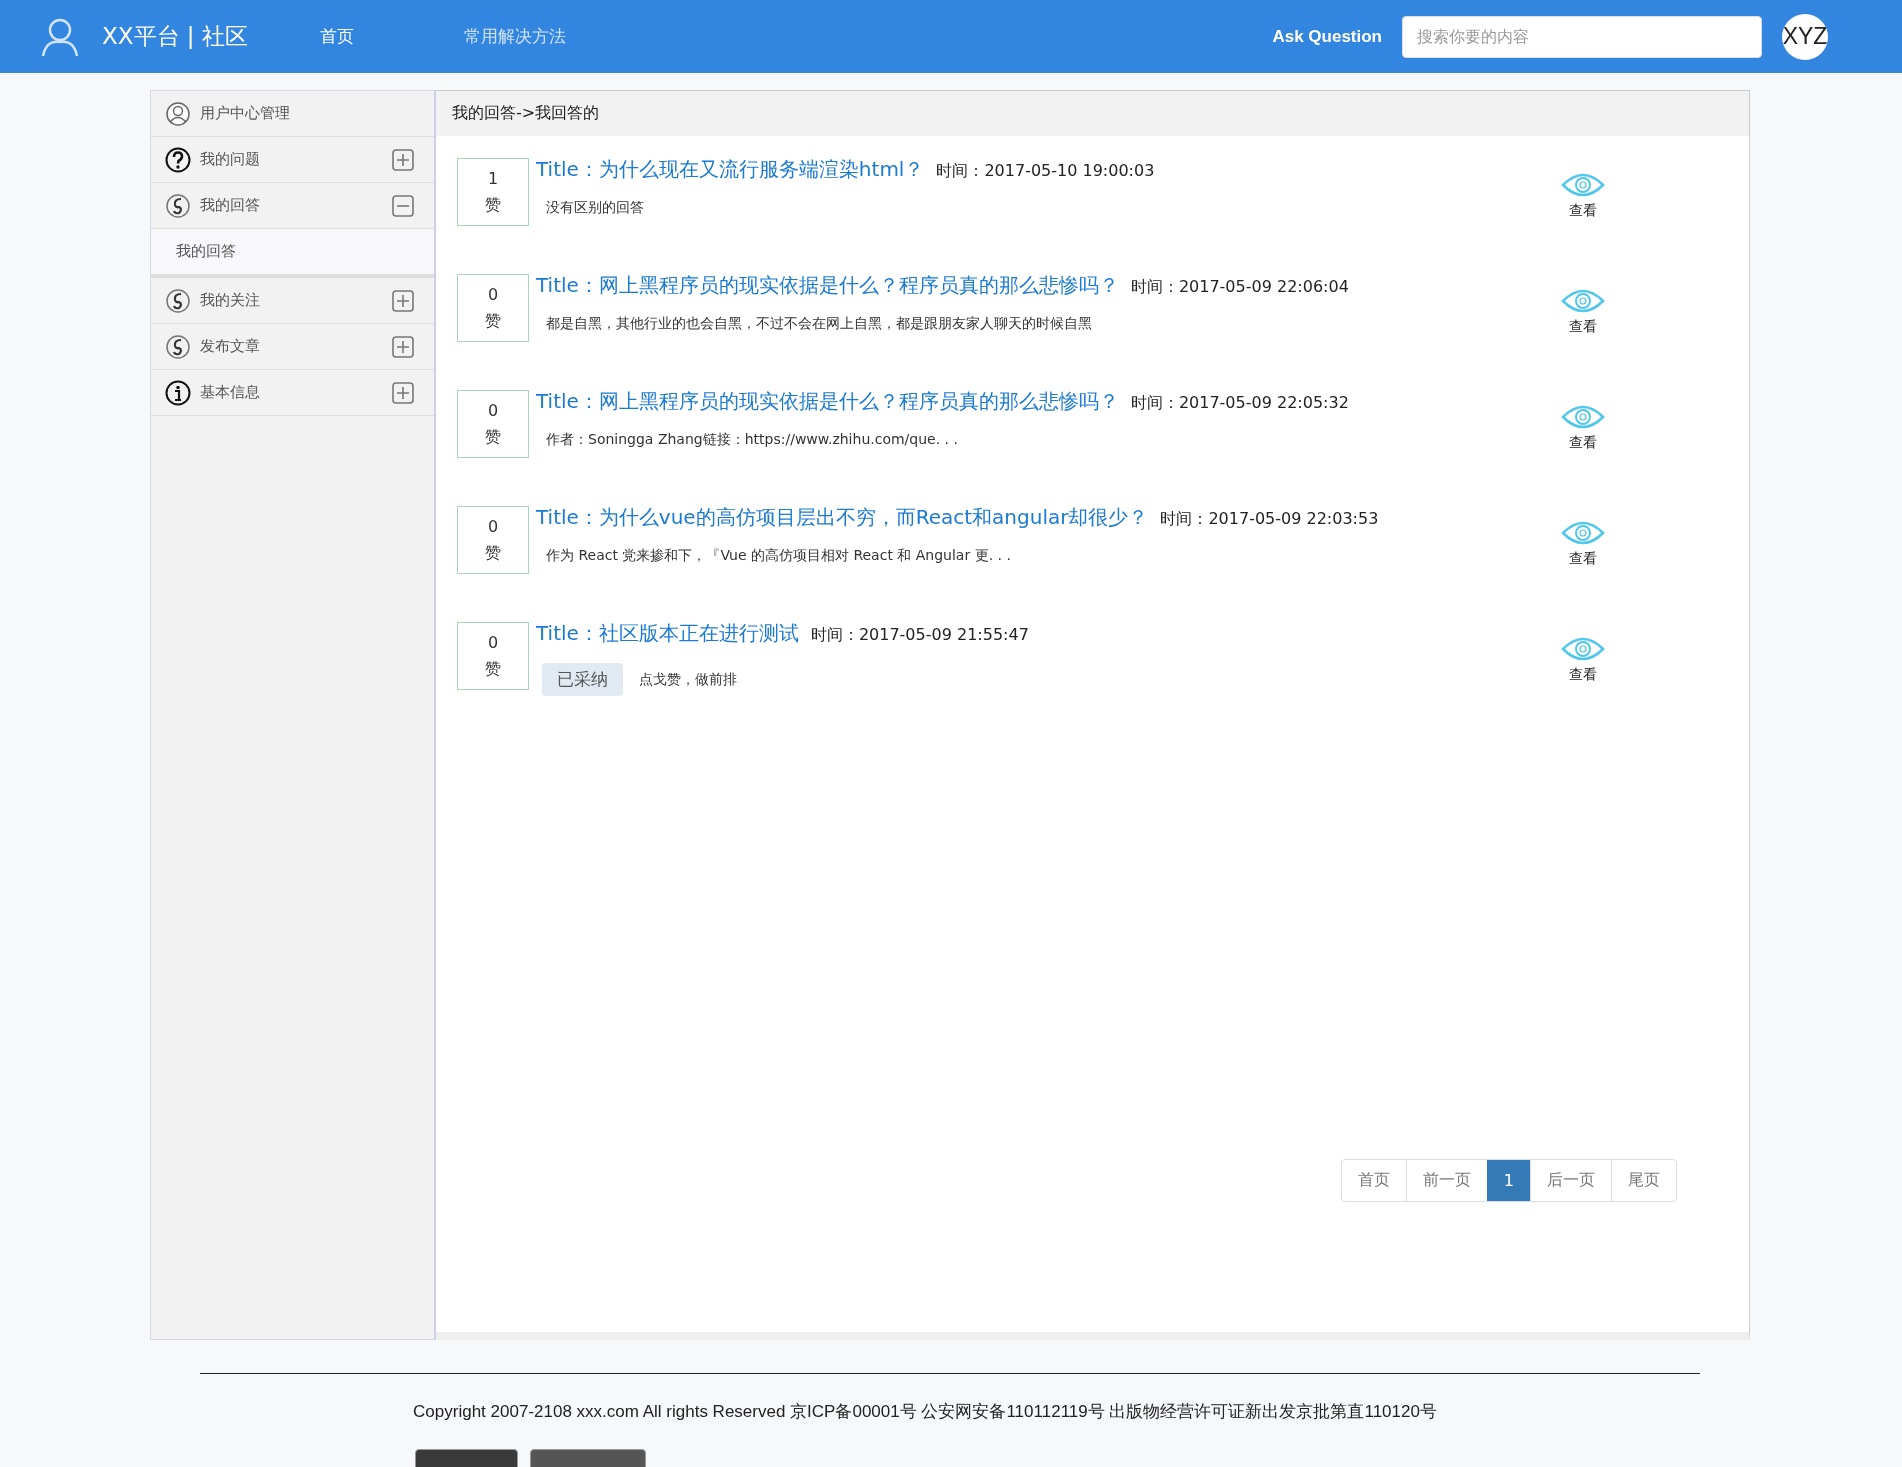 The width and height of the screenshot is (1902, 1467). Describe the element at coordinates (1570, 1180) in the screenshot. I see `page-button: 后一页` at that location.